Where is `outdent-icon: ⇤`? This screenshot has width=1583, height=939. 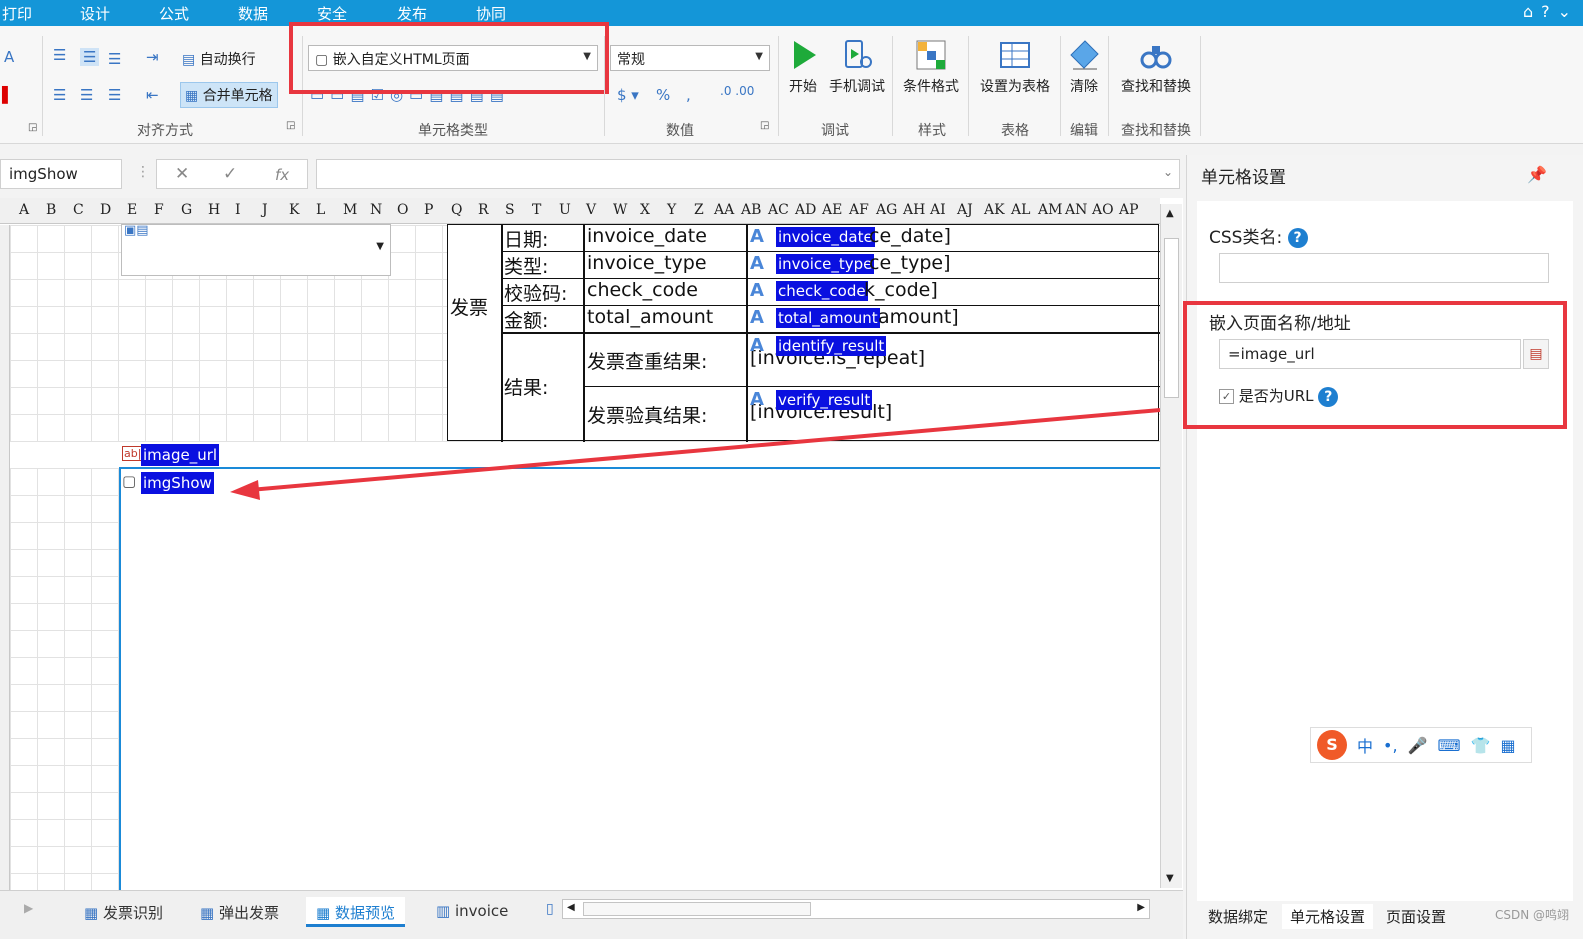
outdent-icon: ⇤ is located at coordinates (152, 95).